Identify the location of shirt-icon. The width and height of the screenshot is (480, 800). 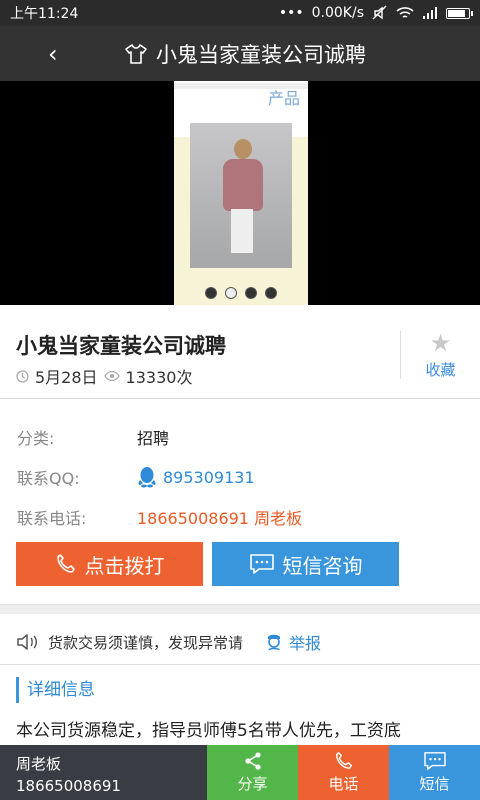
(136, 53).